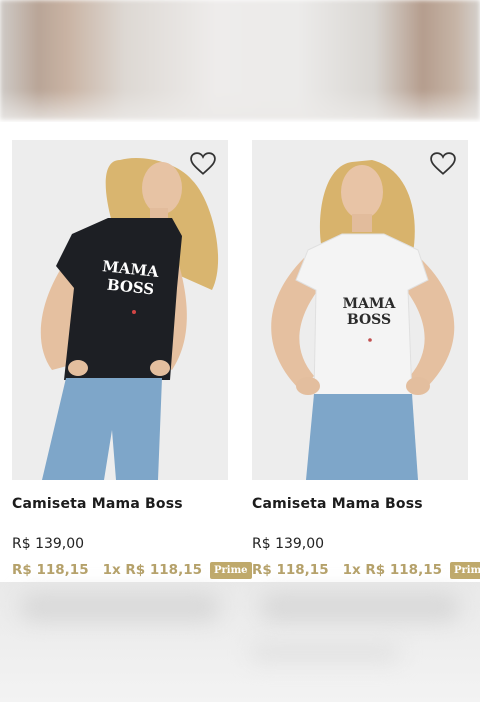 This screenshot has height=702, width=480. Describe the element at coordinates (369, 320) in the screenshot. I see `shirt-print-line2: BOSS` at that location.